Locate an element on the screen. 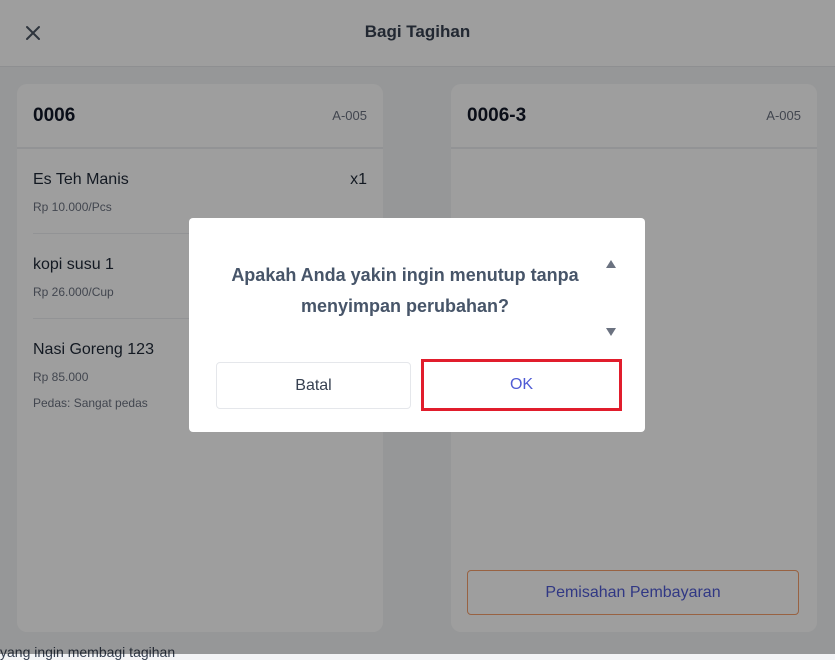  scroll-down-arrow is located at coordinates (611, 332).